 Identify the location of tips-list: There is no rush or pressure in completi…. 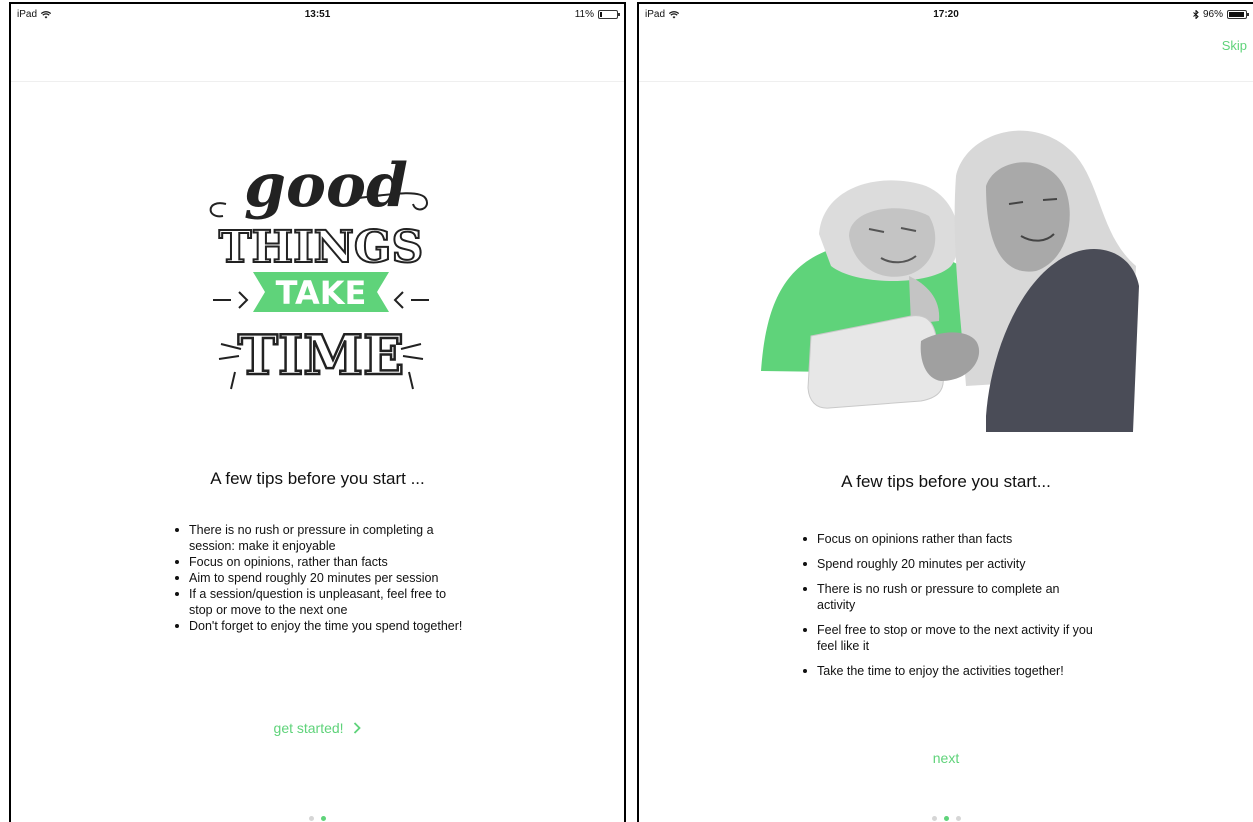
(318, 578).